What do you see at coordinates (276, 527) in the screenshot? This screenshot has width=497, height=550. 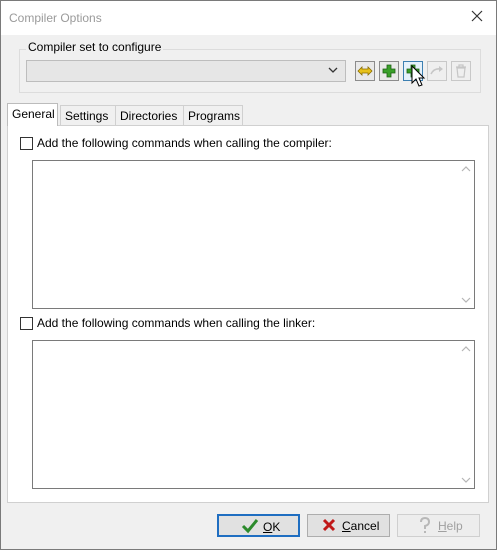 I see `ok-rest-text: K` at bounding box center [276, 527].